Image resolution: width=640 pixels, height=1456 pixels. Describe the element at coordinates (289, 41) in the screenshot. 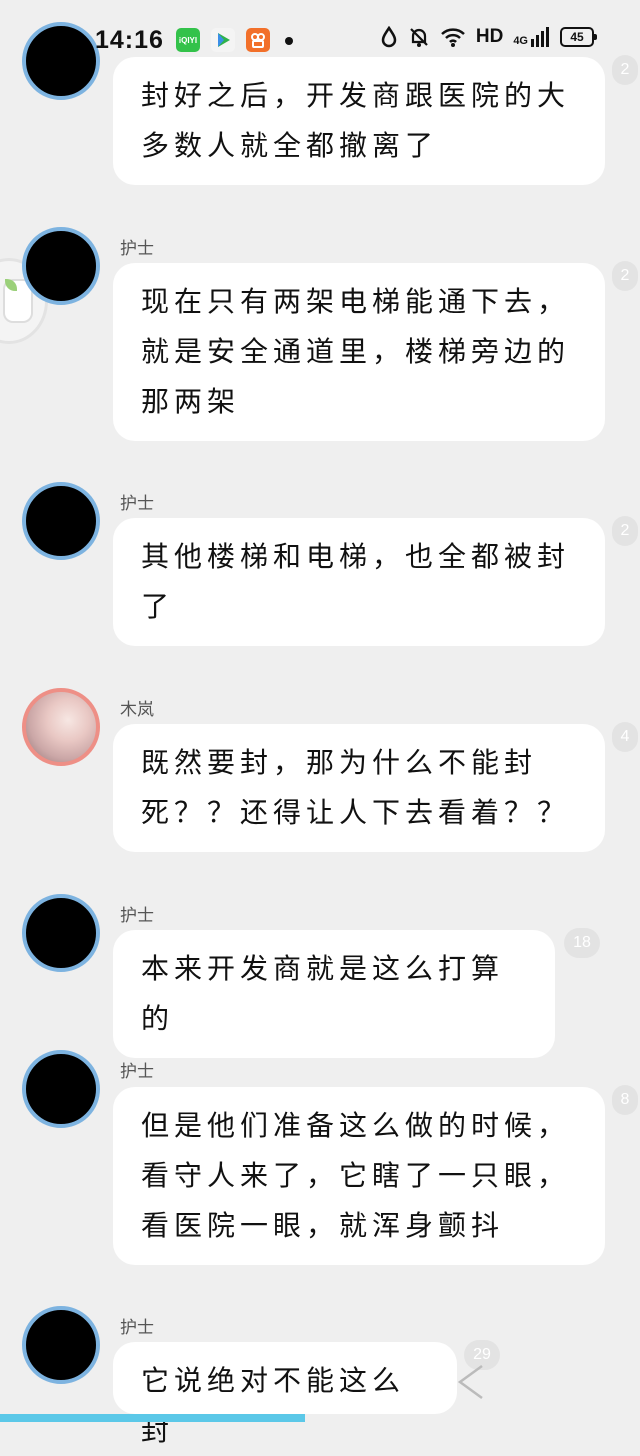

I see `more-notifications-dot` at that location.